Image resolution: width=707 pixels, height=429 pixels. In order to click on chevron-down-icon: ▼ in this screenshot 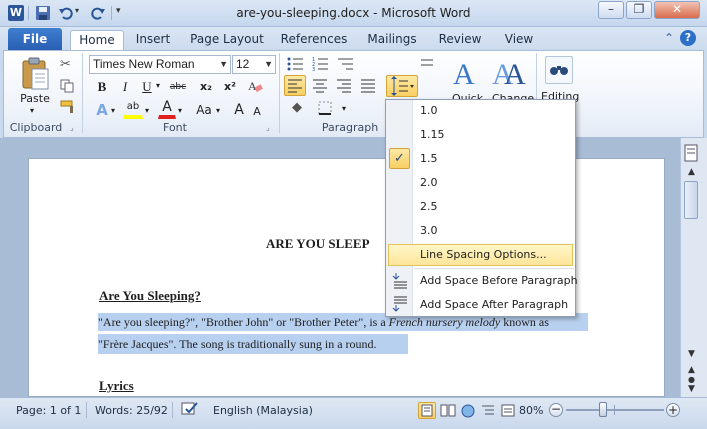, I will do `click(268, 64)`.